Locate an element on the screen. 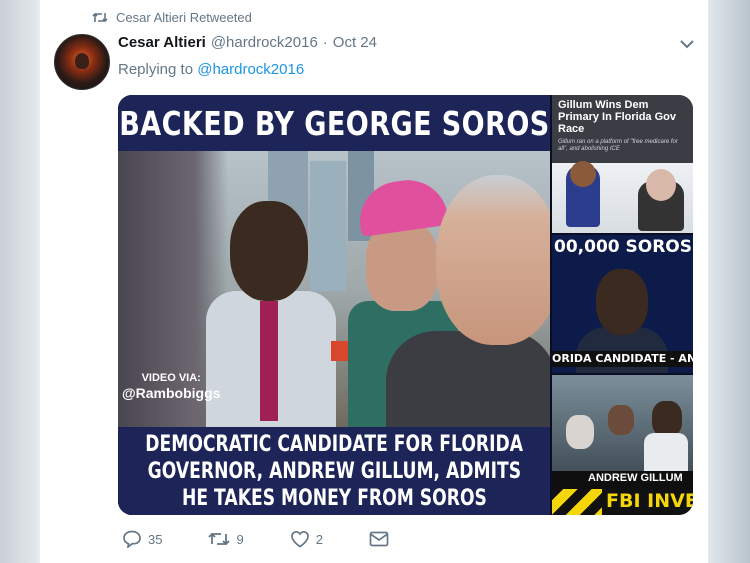  media-thumbnail-3: ANDREW GILLUM FBI INVES is located at coordinates (622, 445).